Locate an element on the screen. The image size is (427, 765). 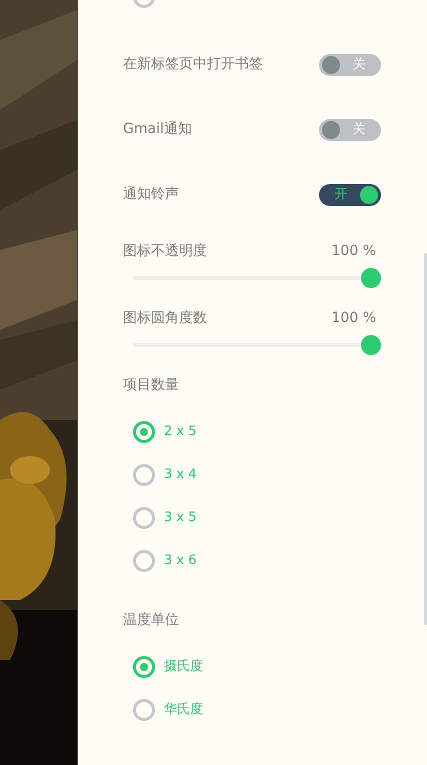
setting-label: 图标圆角度数 is located at coordinates (165, 318).